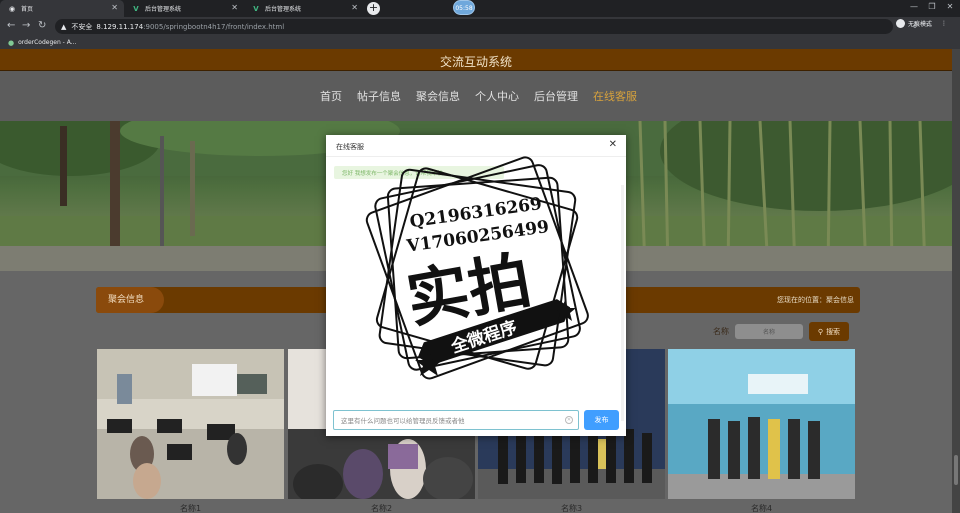 The height and width of the screenshot is (513, 960). Describe the element at coordinates (956, 281) in the screenshot. I see `page-scrollbar` at that location.